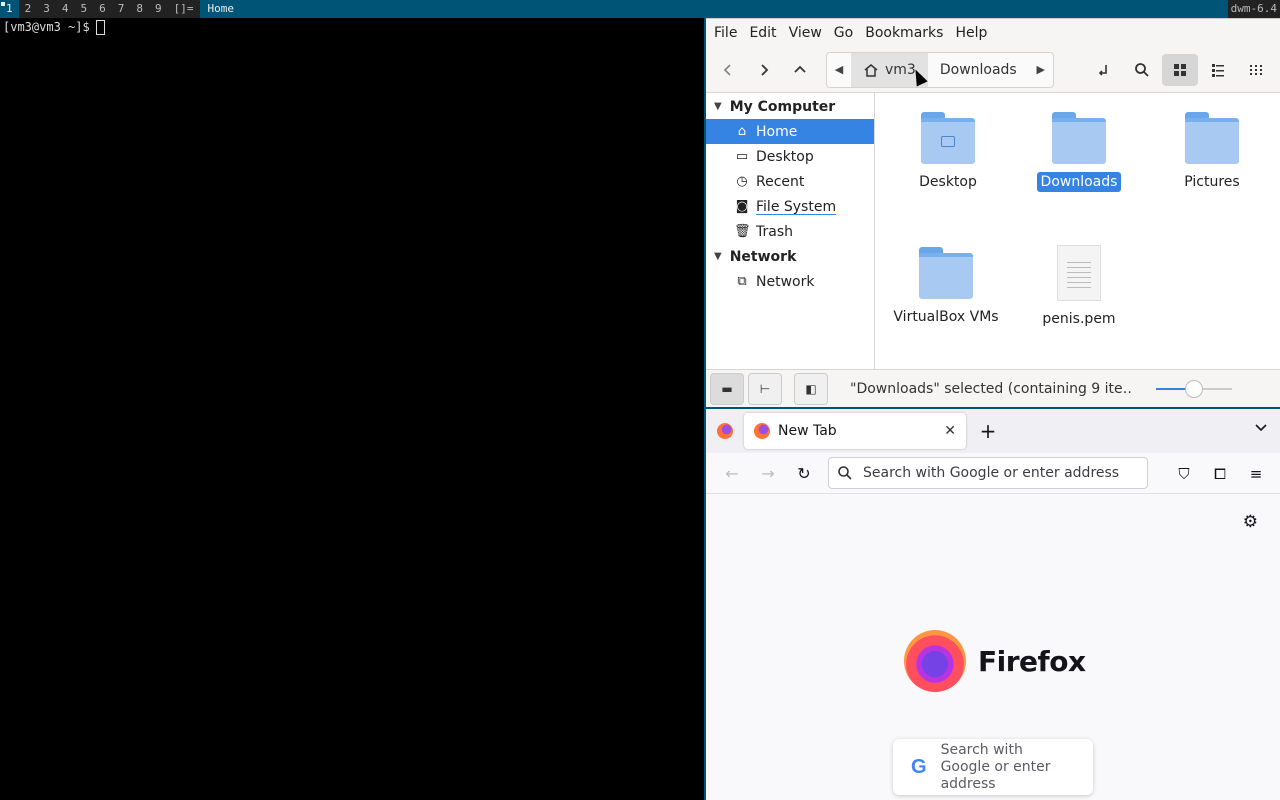  I want to click on hamburger-menu-icon: ≡, so click(1256, 474).